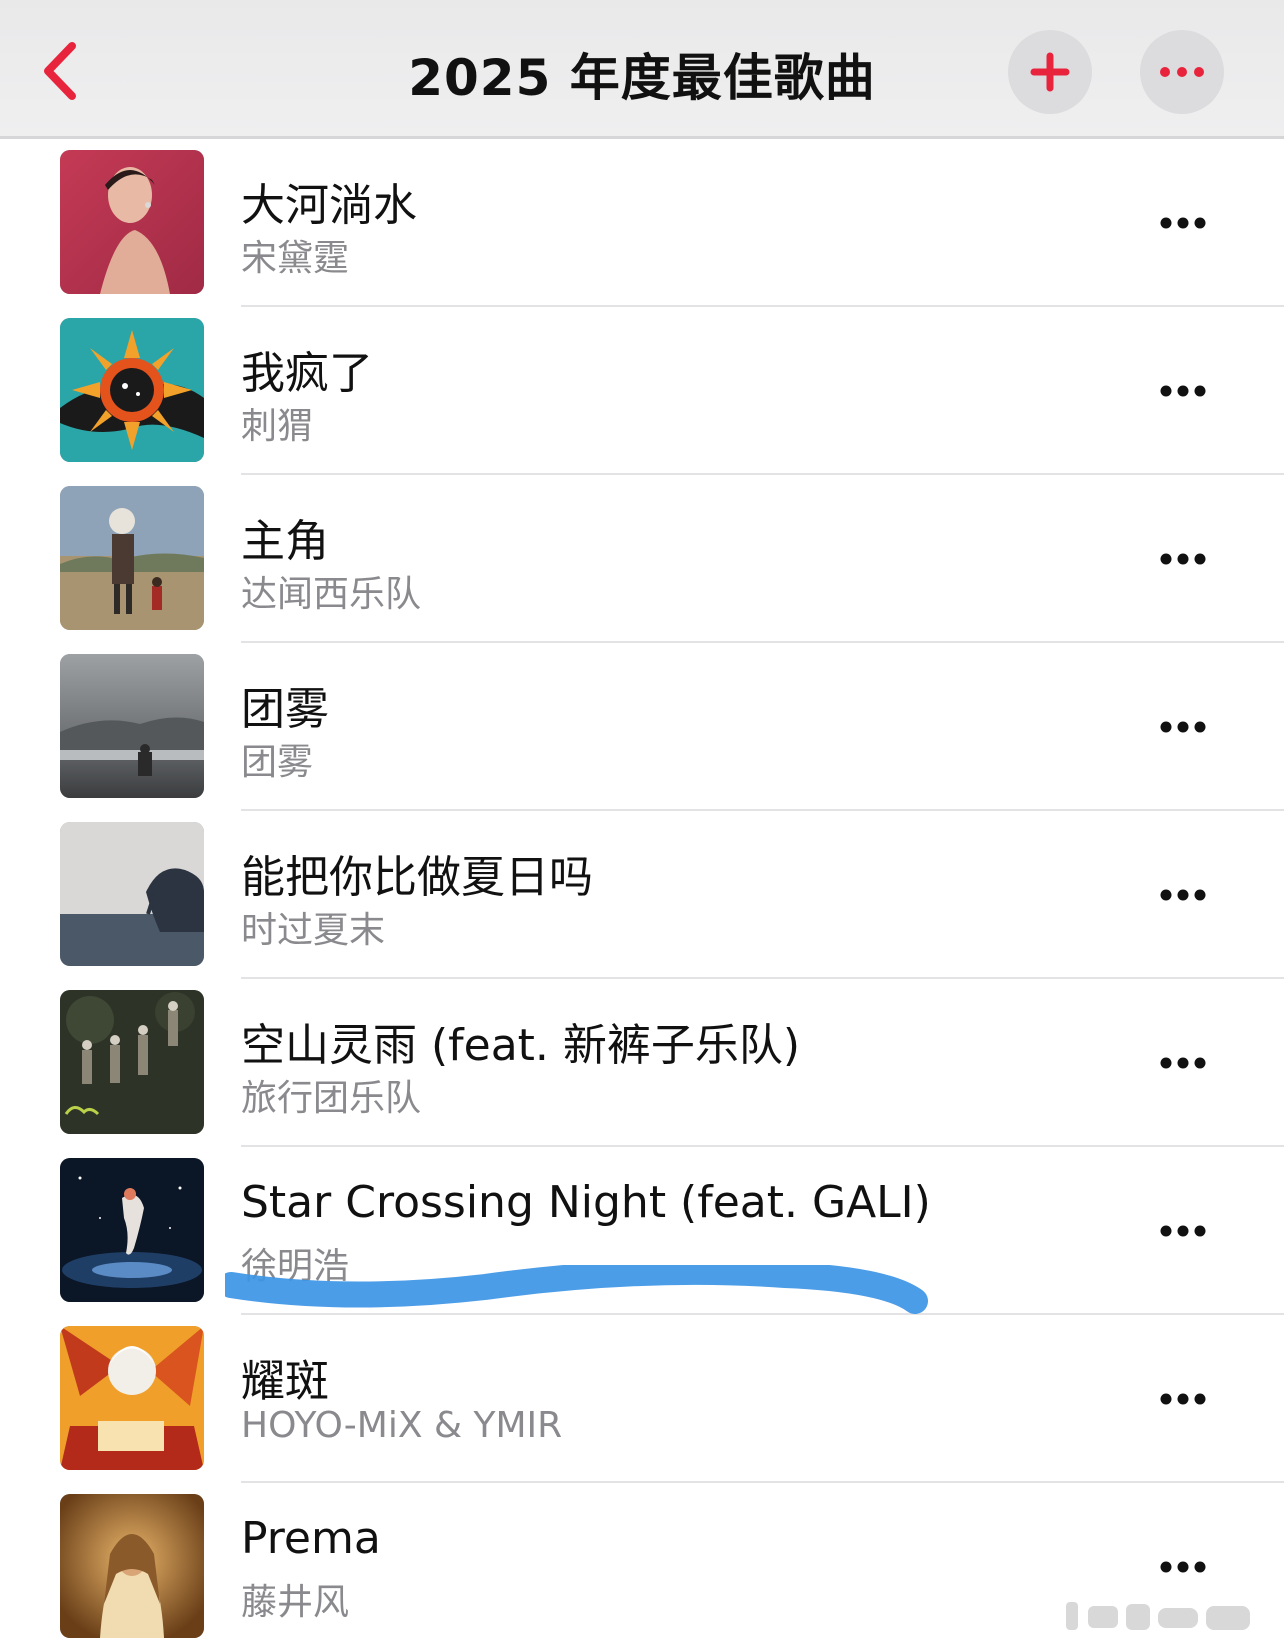 The width and height of the screenshot is (1284, 1651). I want to click on song-artist: 刺猬, so click(277, 426).